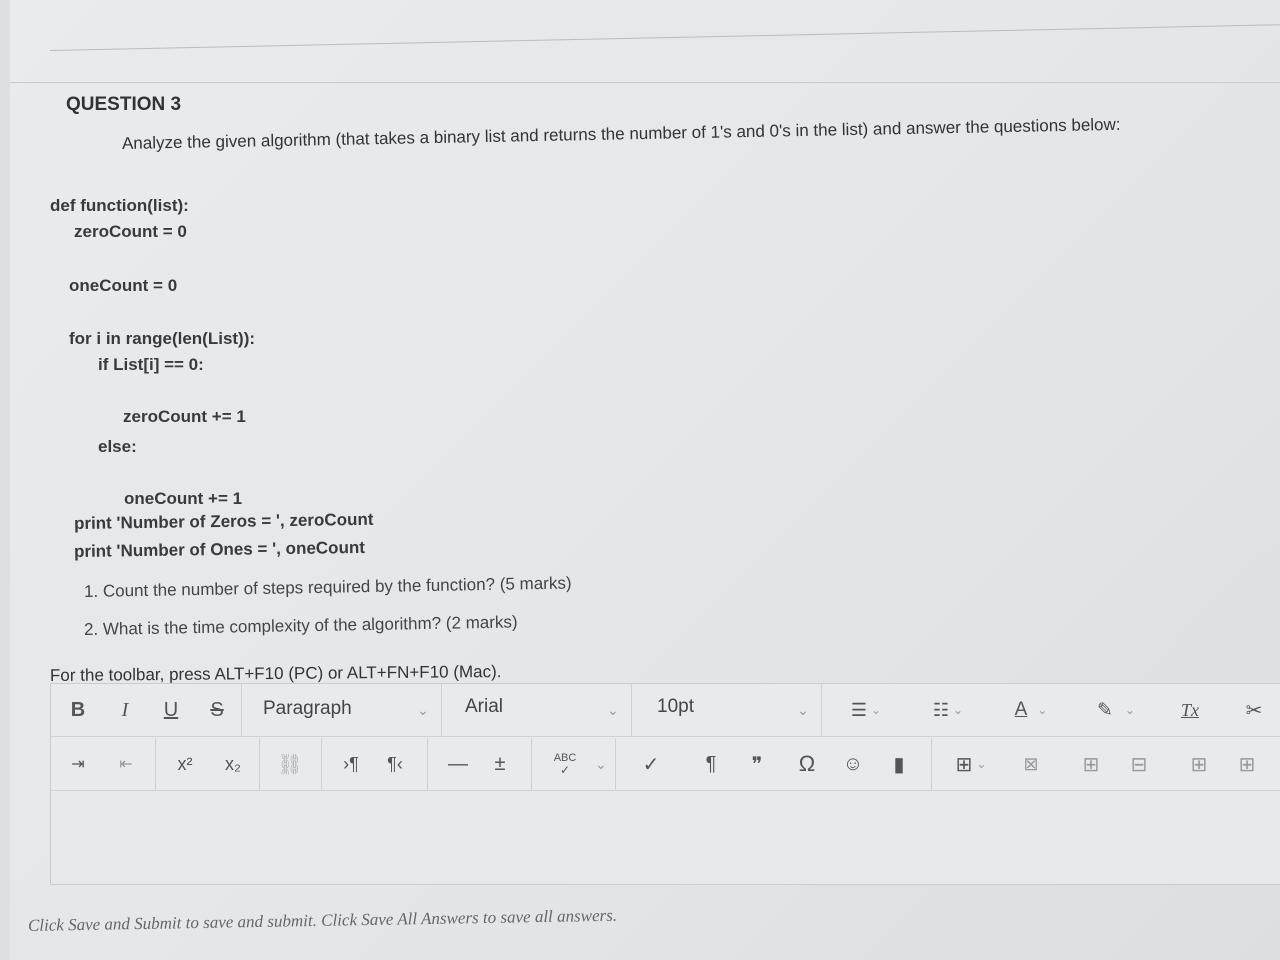 The height and width of the screenshot is (960, 1280). I want to click on list-color-group: ☰ ⌄ ☷ ⌄ A ⌄ ✎ ⌄ Tx, so click(1026, 710).